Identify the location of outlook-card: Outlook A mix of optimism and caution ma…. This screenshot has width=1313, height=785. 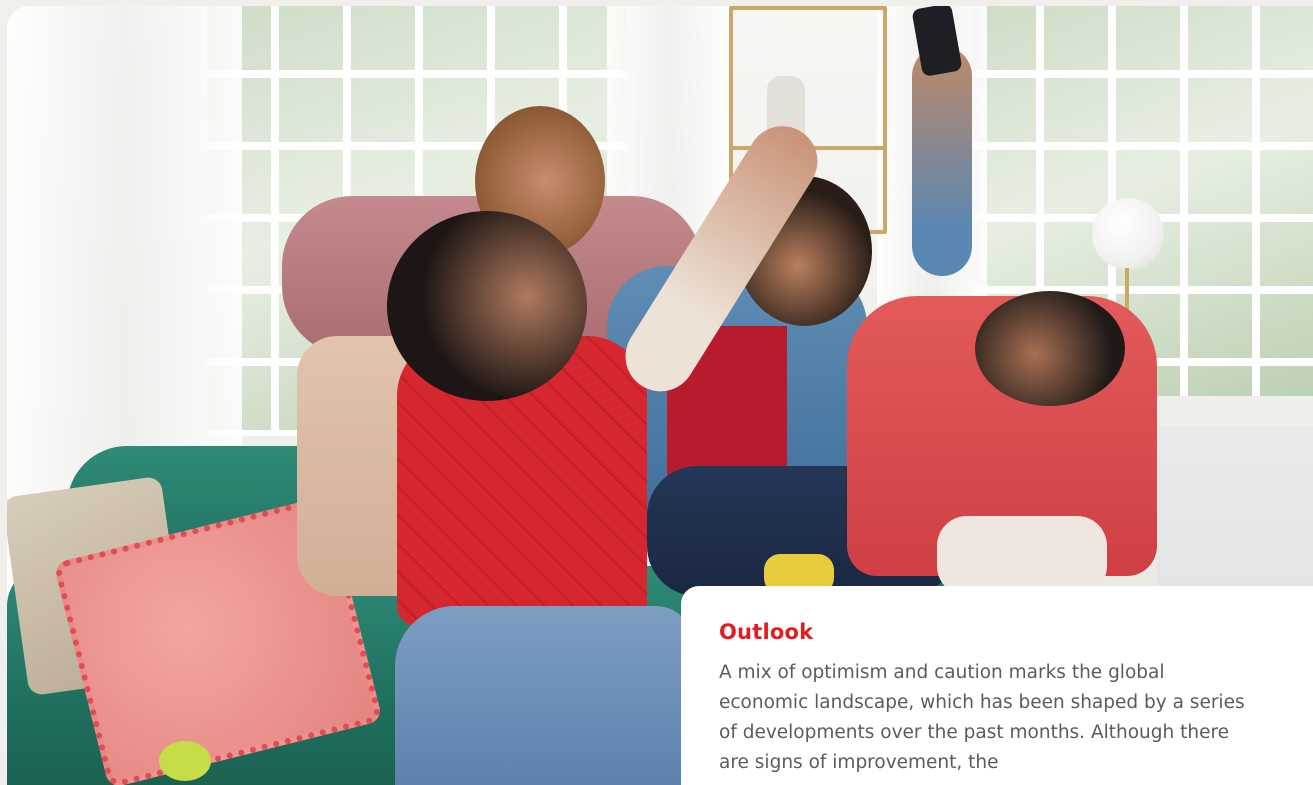
(997, 685).